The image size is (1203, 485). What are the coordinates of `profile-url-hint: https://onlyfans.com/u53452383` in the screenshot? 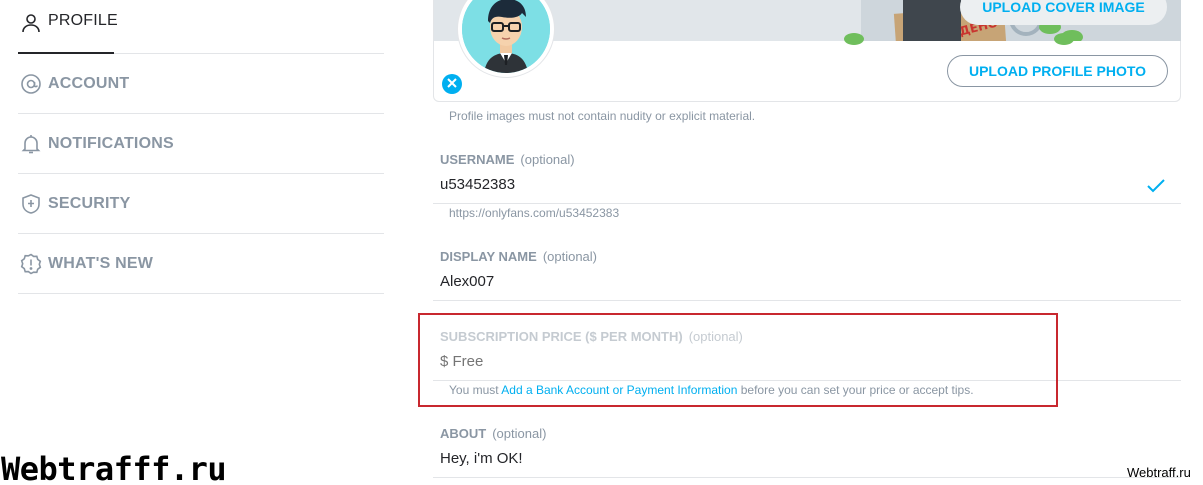 It's located at (534, 213).